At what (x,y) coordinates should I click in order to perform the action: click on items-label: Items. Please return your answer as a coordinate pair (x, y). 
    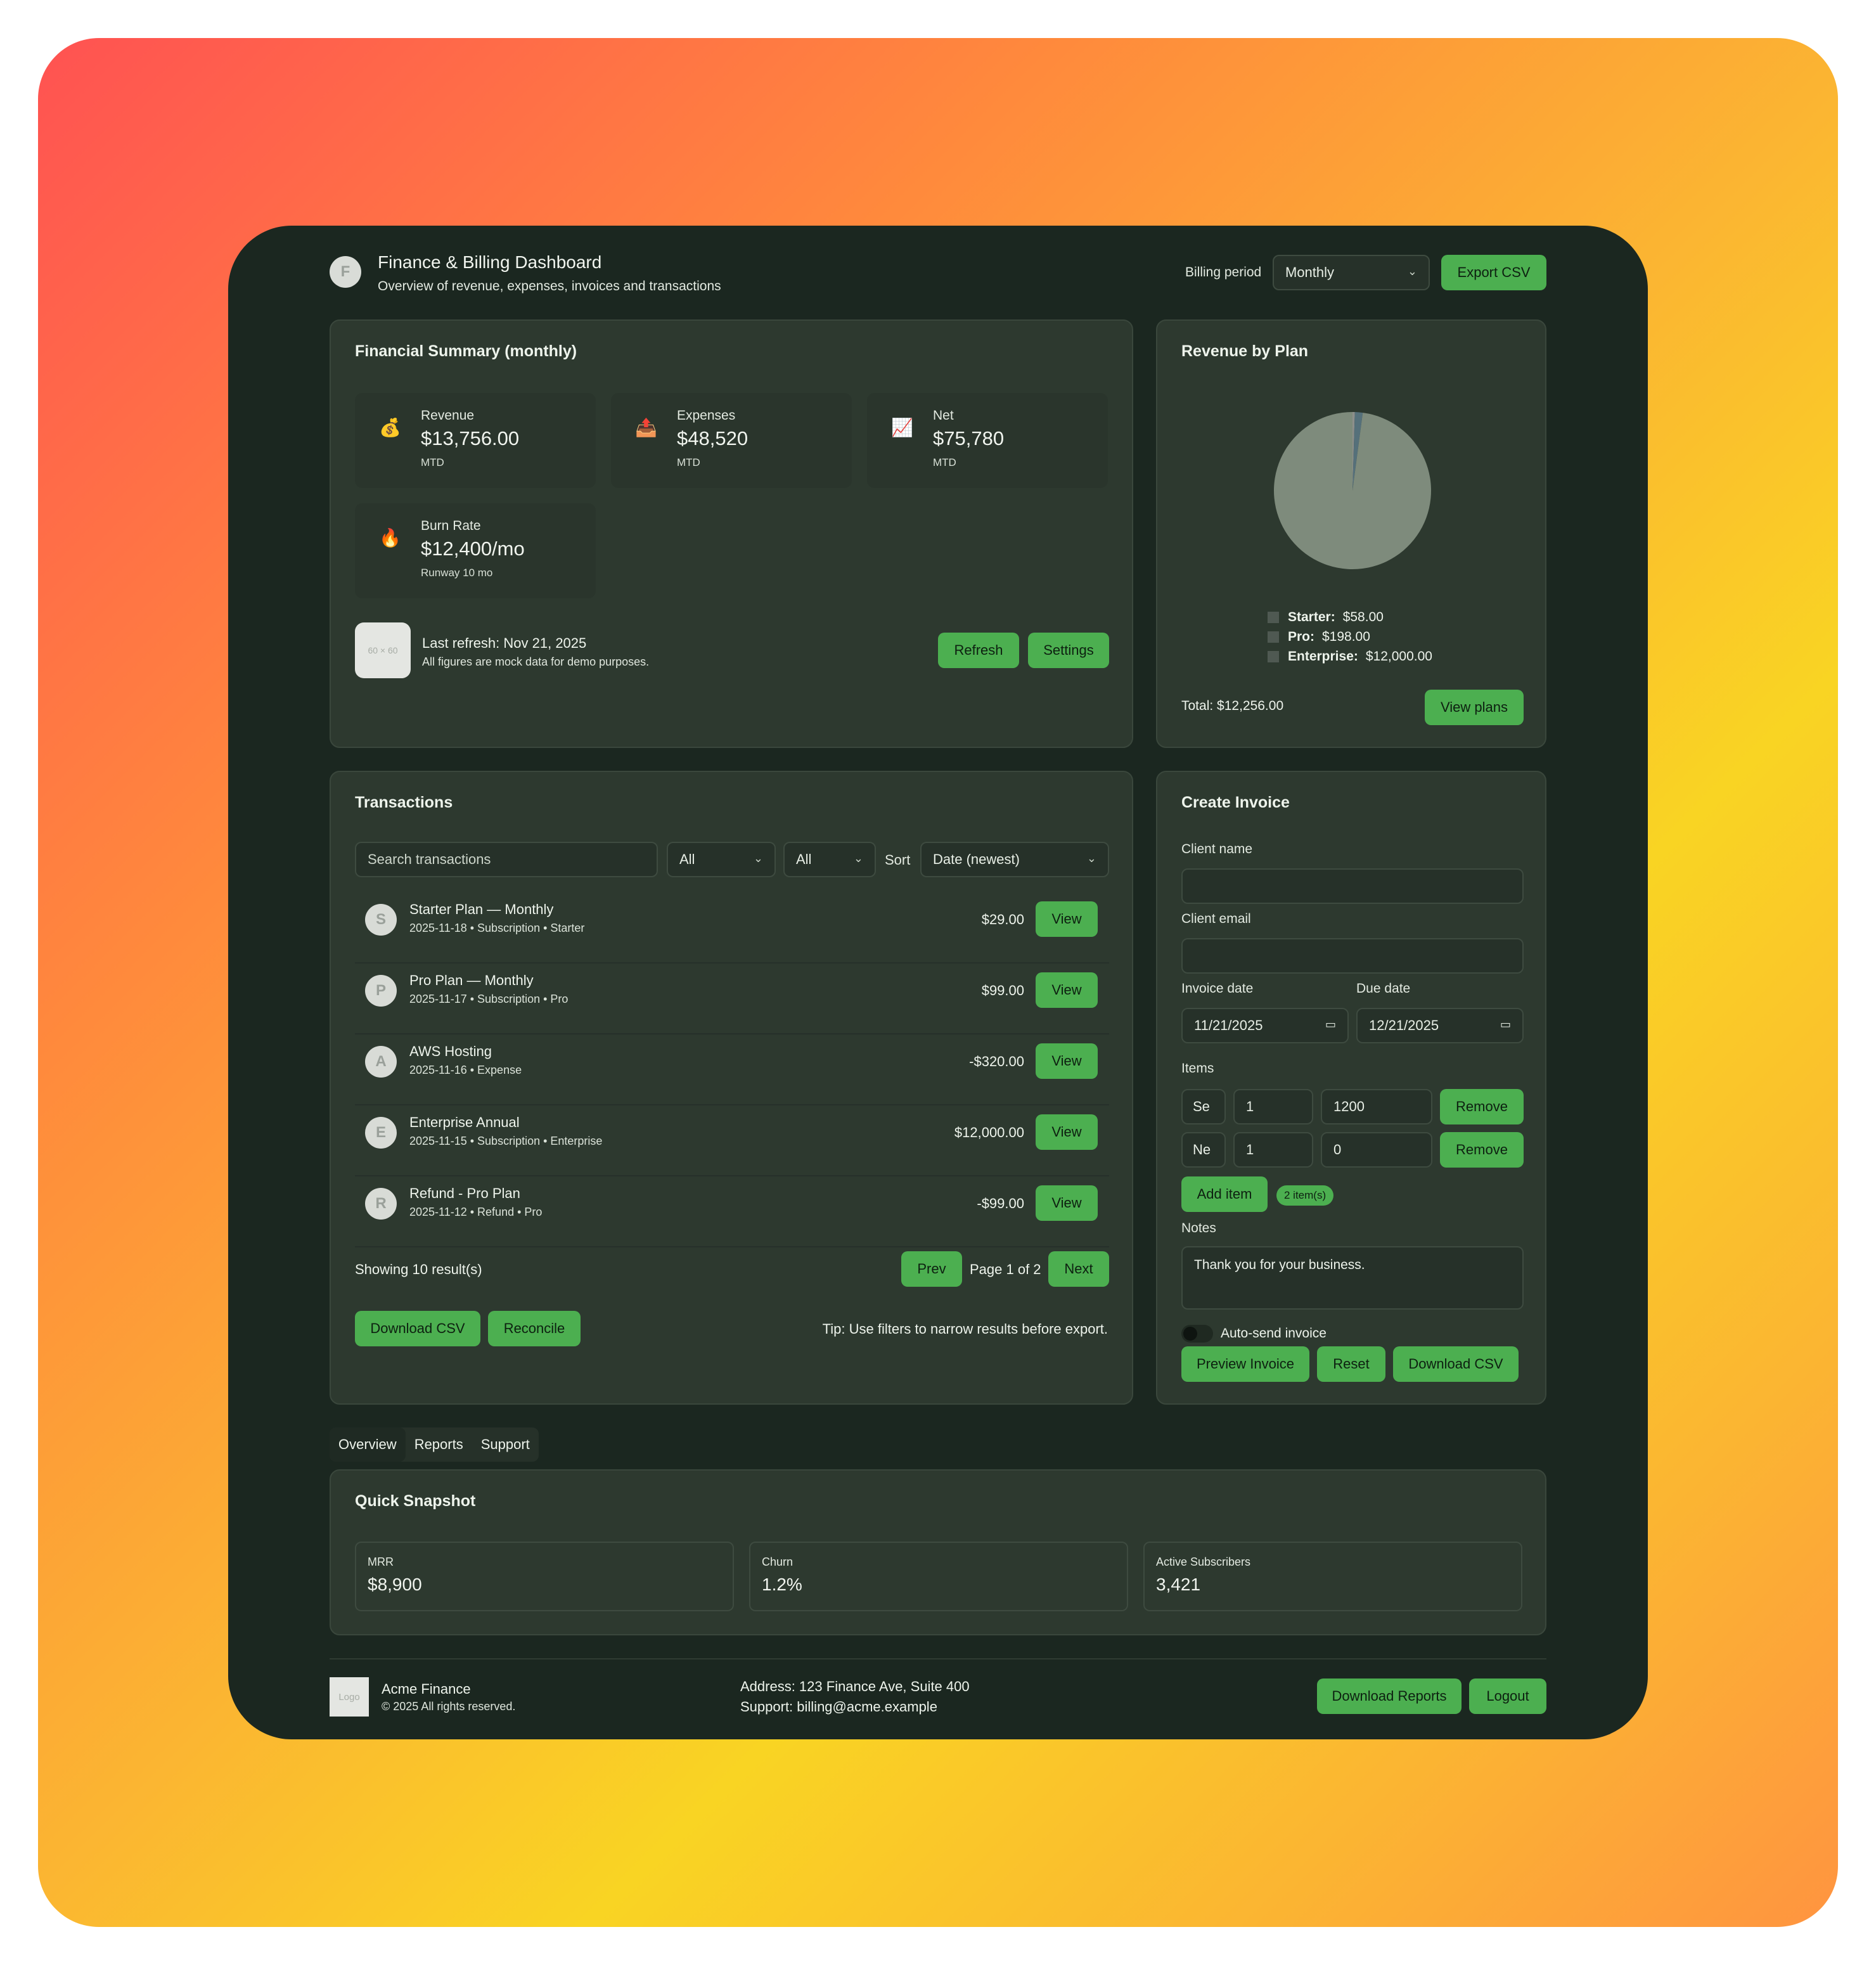
    Looking at the image, I should click on (1197, 1069).